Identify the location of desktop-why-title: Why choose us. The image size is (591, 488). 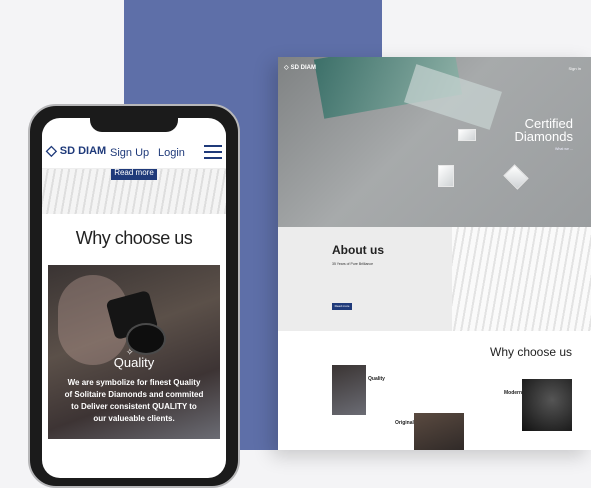
(531, 352).